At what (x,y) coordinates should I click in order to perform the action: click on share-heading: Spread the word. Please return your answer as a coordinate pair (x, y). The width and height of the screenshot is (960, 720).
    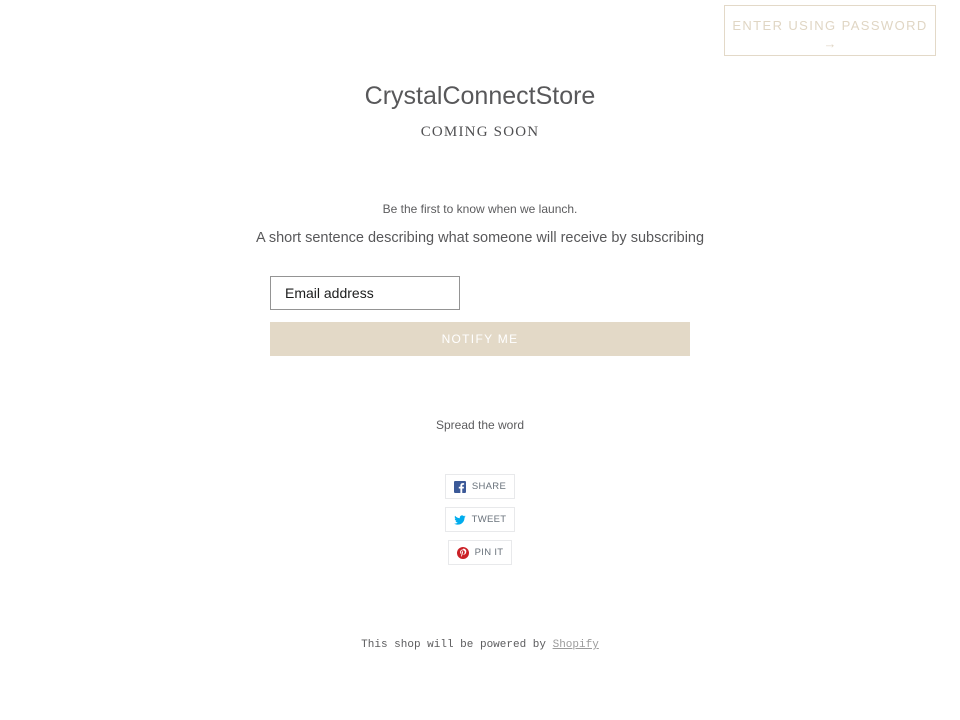
    Looking at the image, I should click on (480, 425).